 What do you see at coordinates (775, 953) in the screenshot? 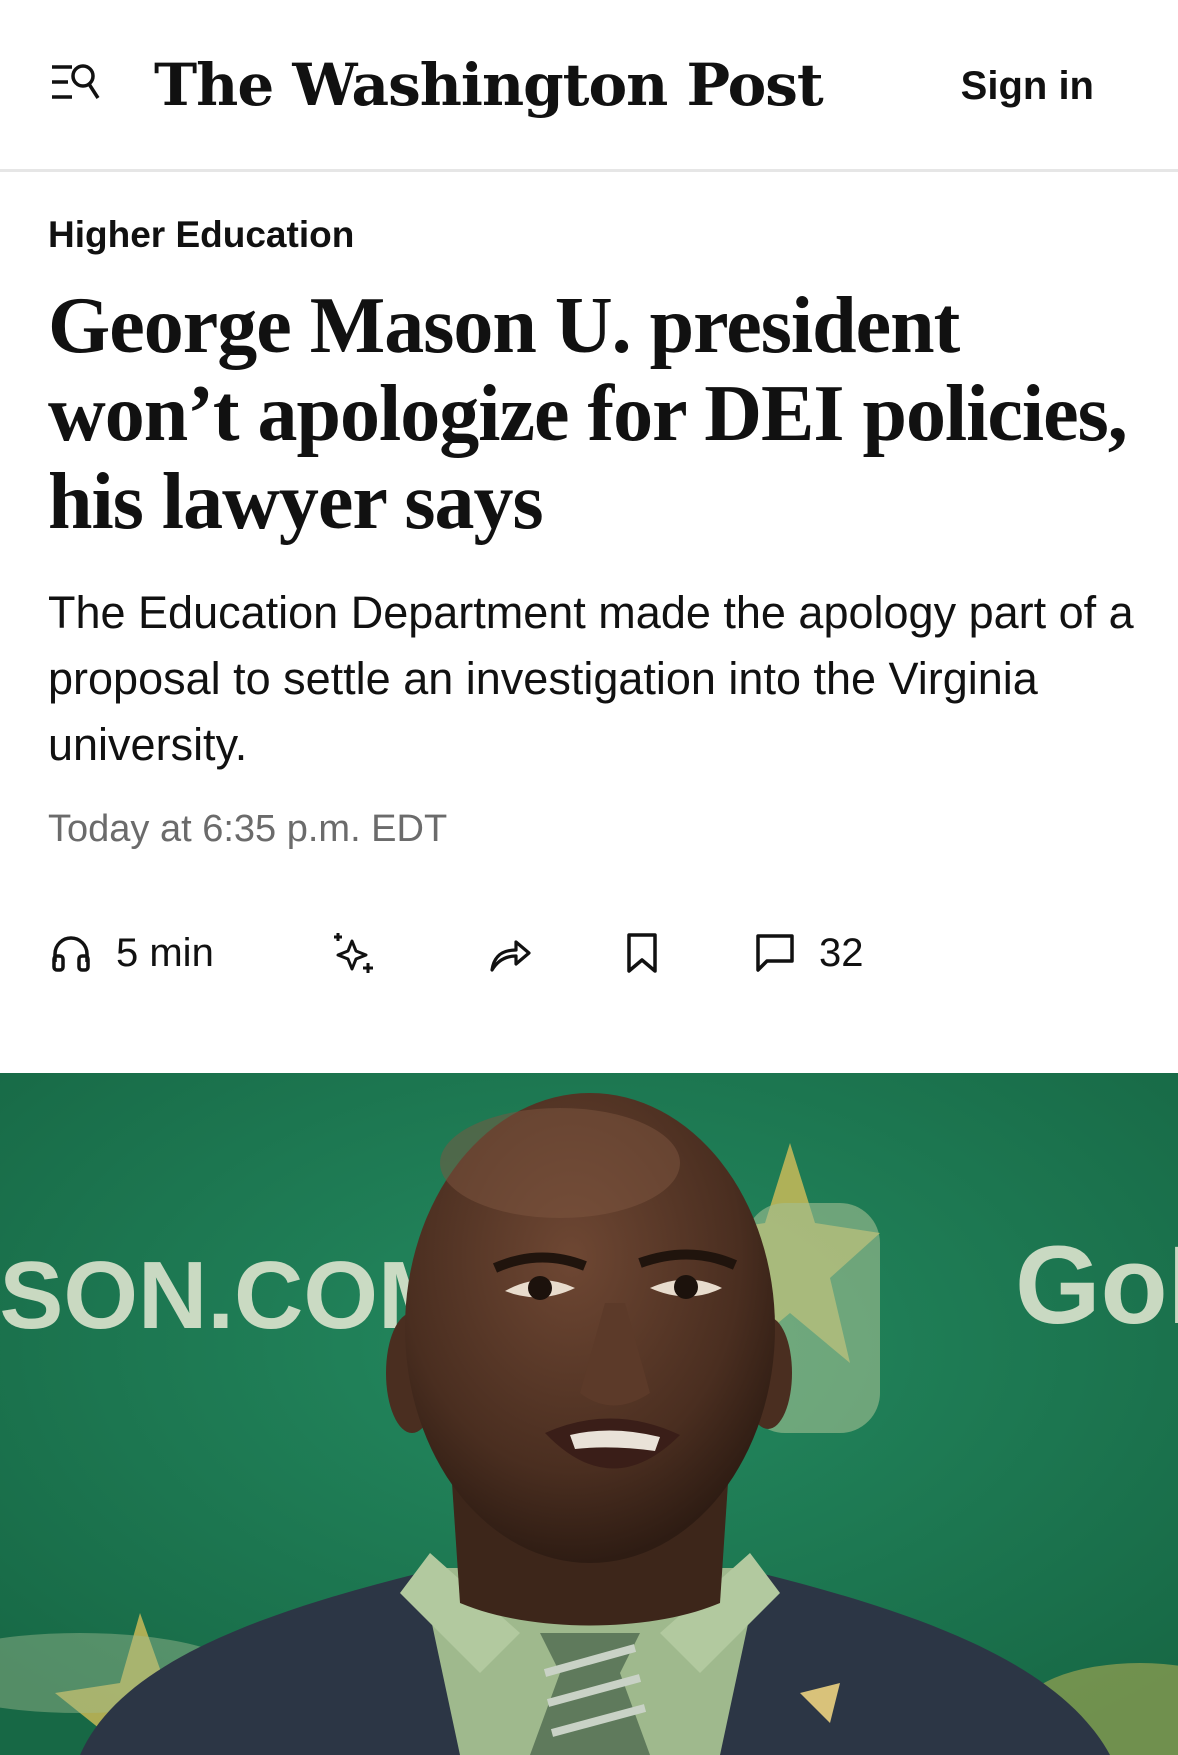
I see `comment-icon` at bounding box center [775, 953].